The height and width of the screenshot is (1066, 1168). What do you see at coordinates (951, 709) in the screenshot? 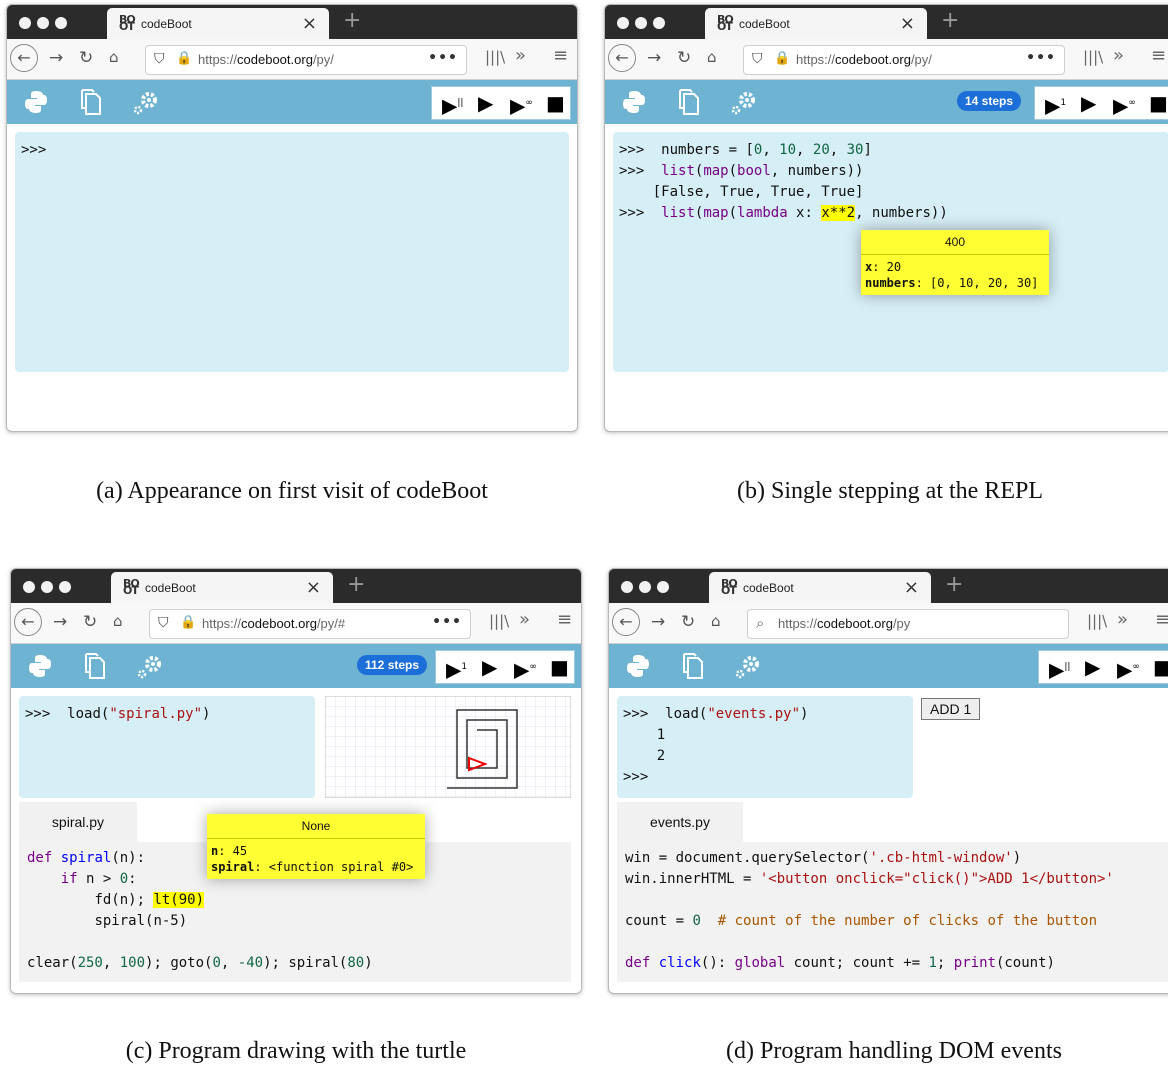
I see `add-1-button: ADD 1` at bounding box center [951, 709].